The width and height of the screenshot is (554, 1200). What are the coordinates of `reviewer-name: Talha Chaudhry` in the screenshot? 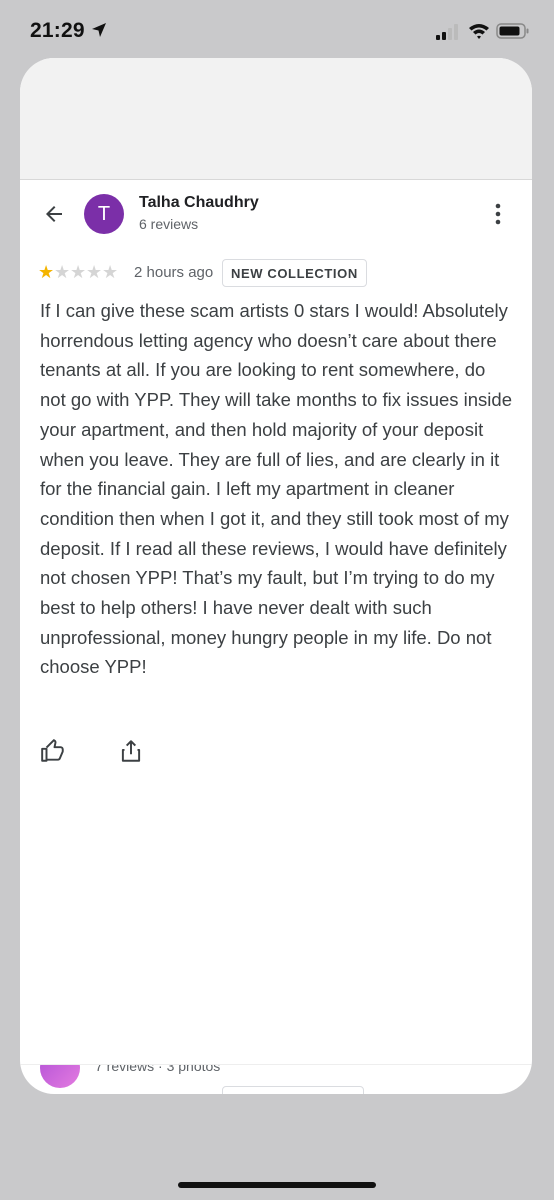 It's located at (199, 203).